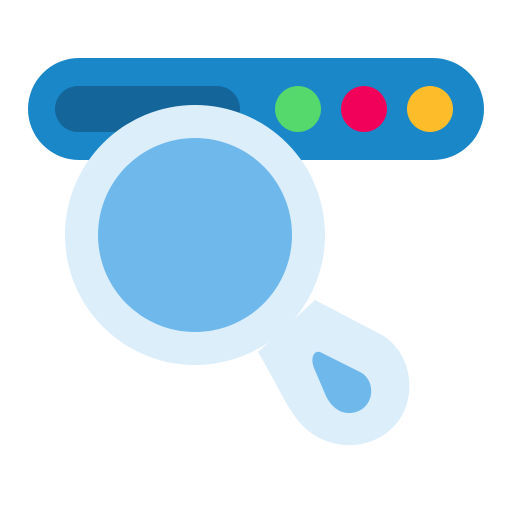 The height and width of the screenshot is (512, 512). I want to click on window-dot-green, so click(298, 109).